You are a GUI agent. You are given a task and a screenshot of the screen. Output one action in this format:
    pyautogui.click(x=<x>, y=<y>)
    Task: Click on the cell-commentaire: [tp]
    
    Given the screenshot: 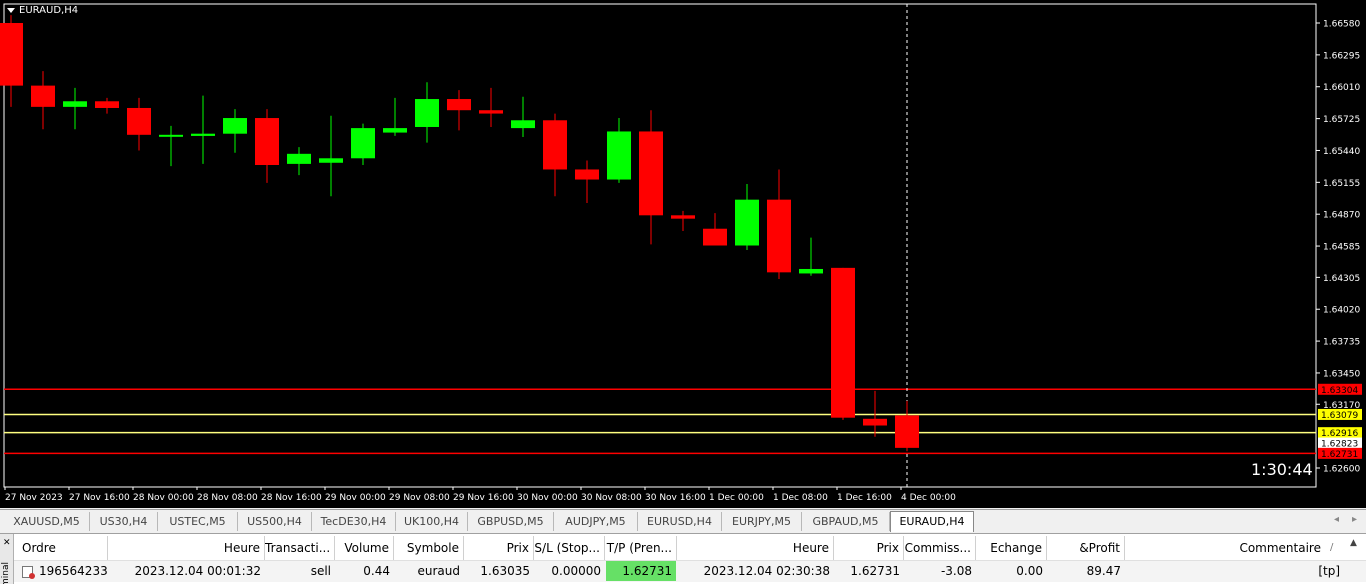 What is the action you would take?
    pyautogui.click(x=1329, y=571)
    